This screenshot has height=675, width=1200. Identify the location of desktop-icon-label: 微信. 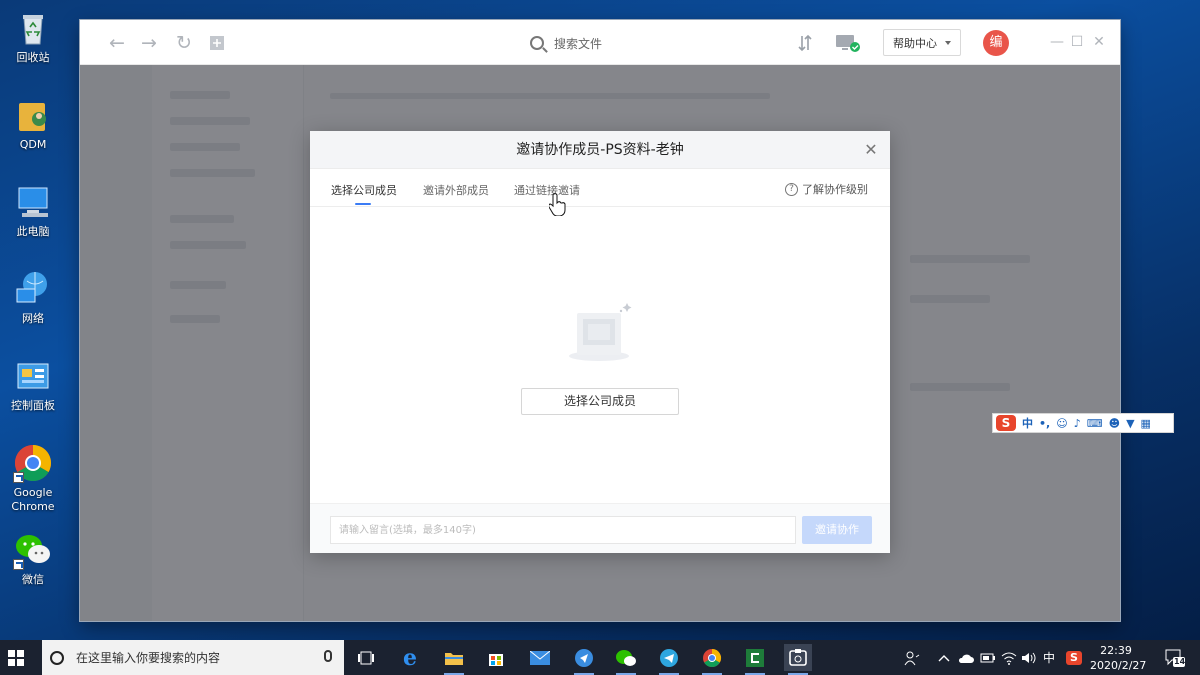
(33, 579).